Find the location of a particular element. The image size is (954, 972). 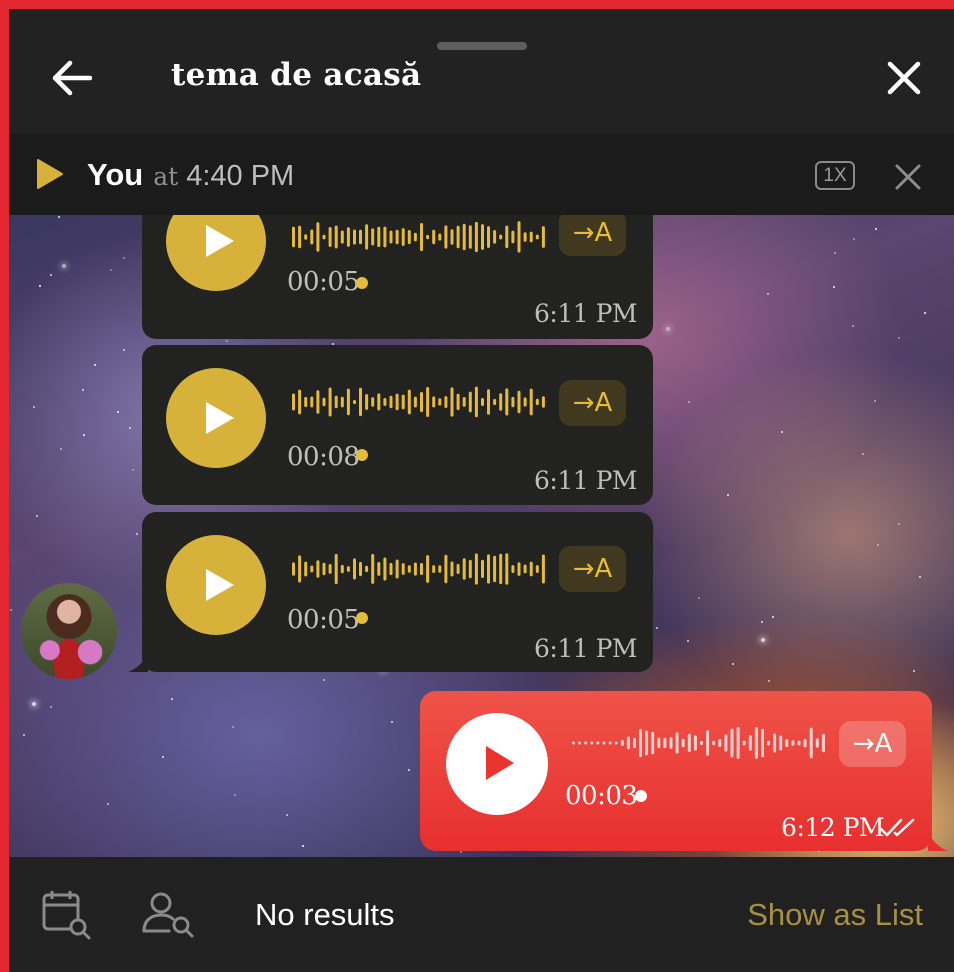

player-info: You at 4:40 PM is located at coordinates (190, 175).